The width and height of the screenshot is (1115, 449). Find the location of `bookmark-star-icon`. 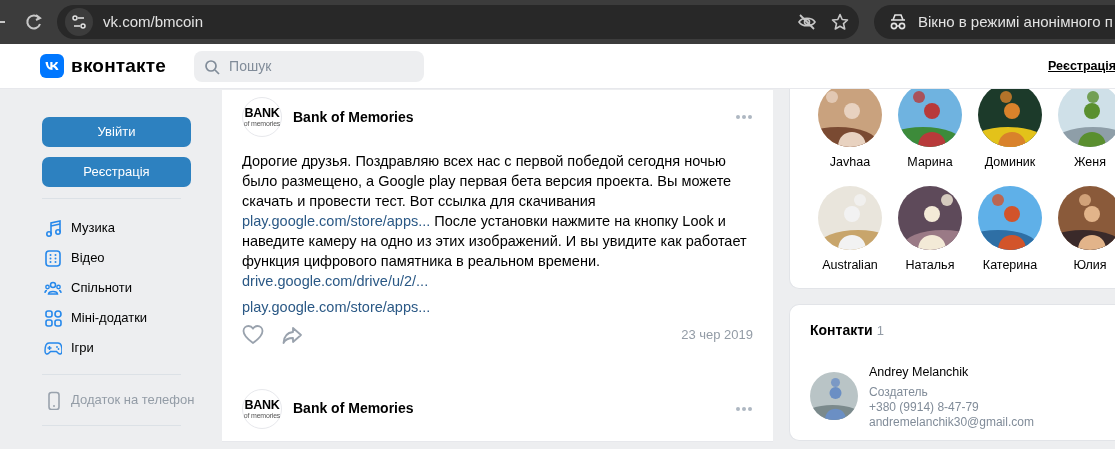

bookmark-star-icon is located at coordinates (840, 22).